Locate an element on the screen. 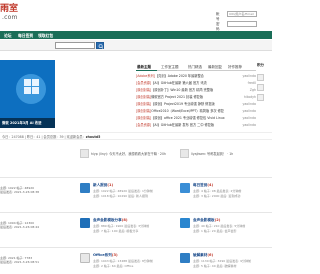  thread-tabs: 最新主题 工作室主题 热门精选 最新回复 好作推荐 is located at coordinates (196, 67).